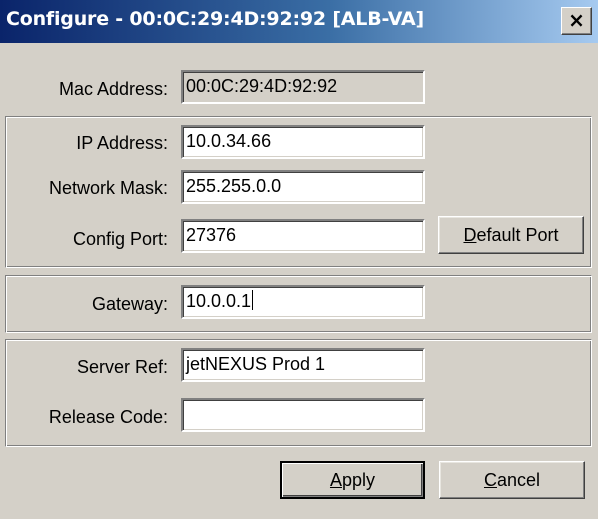 Image resolution: width=598 pixels, height=519 pixels. Describe the element at coordinates (517, 235) in the screenshot. I see `default-port-label: efault Port` at that location.